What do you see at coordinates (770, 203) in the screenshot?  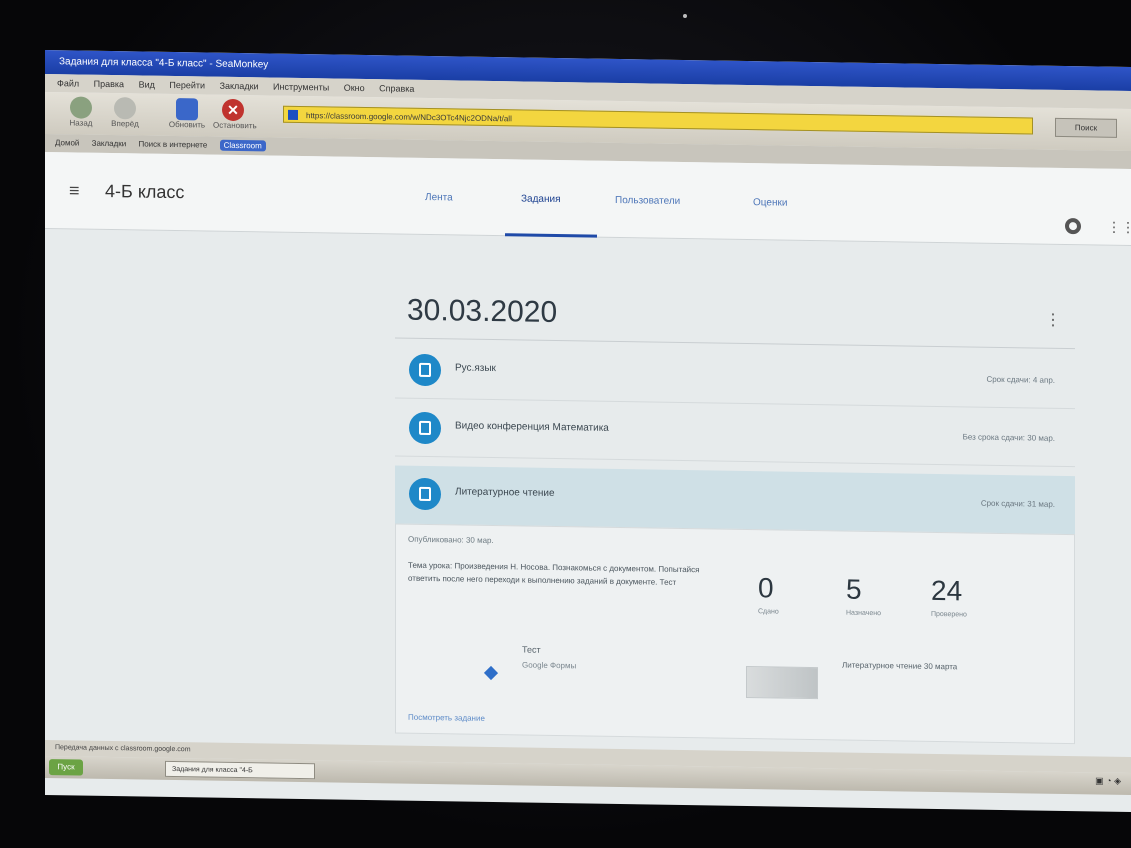 I see `tab-grades: Оценки` at bounding box center [770, 203].